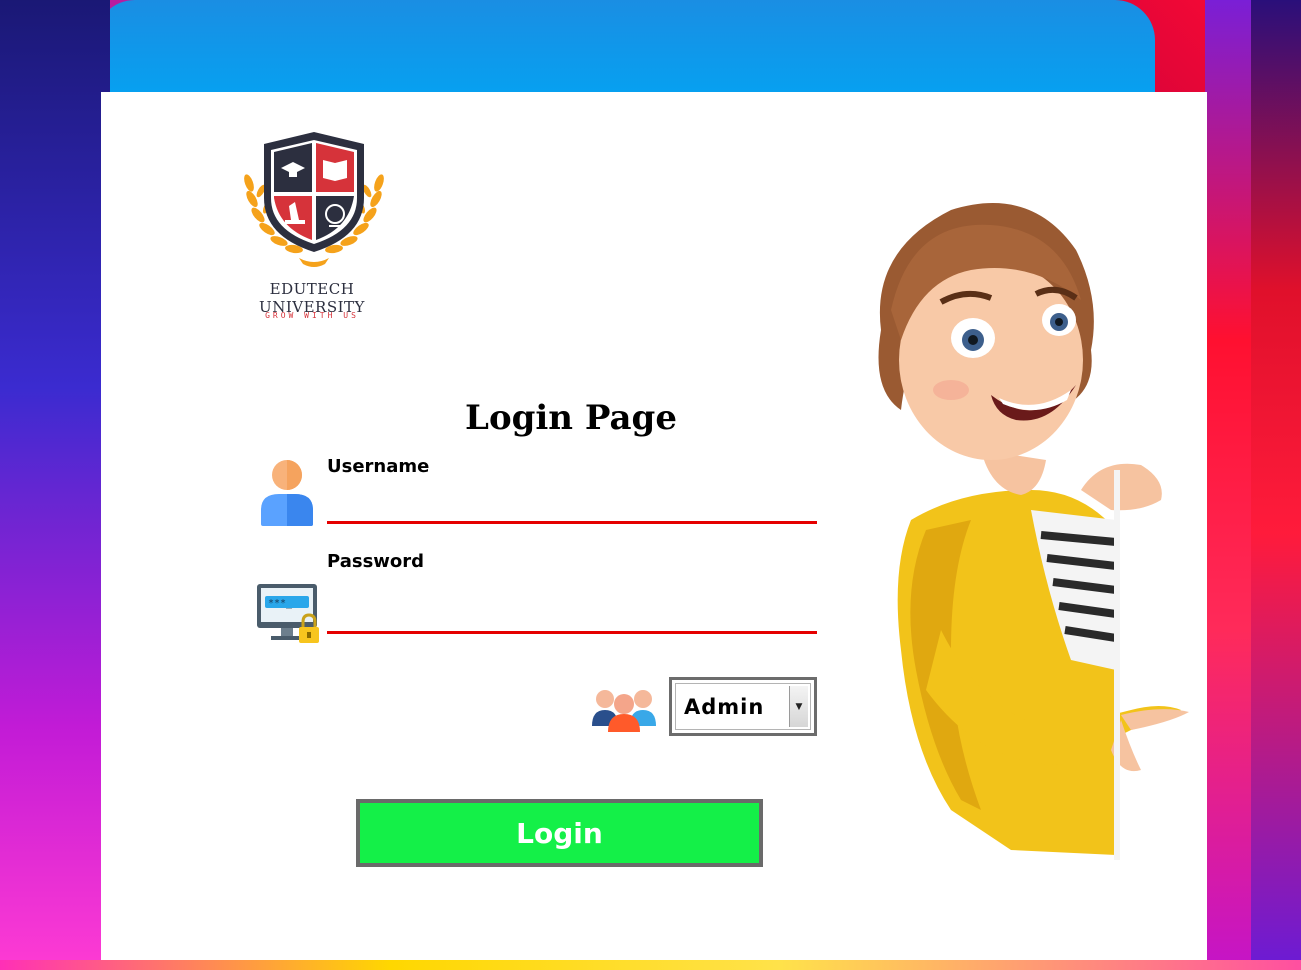  What do you see at coordinates (559, 833) in the screenshot?
I see `login-button: Login` at bounding box center [559, 833].